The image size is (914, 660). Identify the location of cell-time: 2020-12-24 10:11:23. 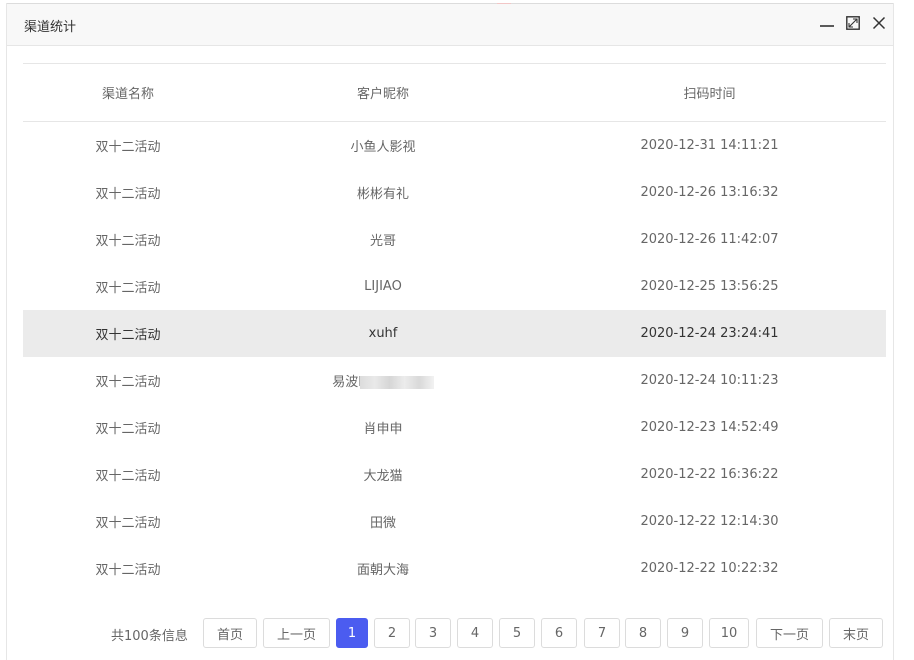
(709, 380).